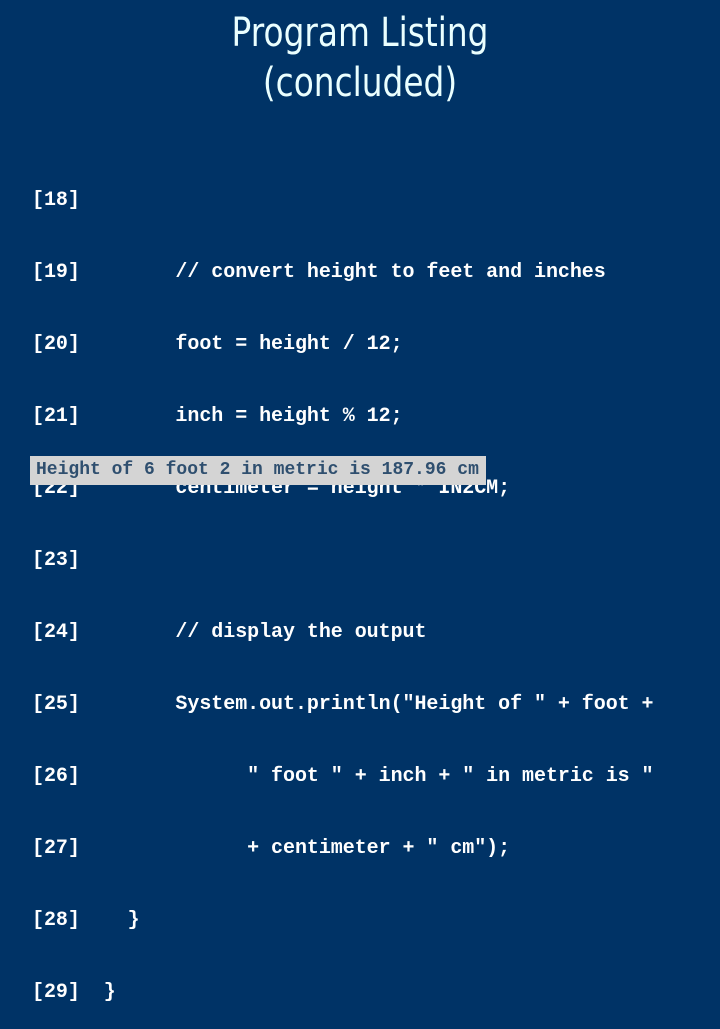 The height and width of the screenshot is (1029, 720). Describe the element at coordinates (56, 776) in the screenshot. I see `line-number: [26]` at that location.